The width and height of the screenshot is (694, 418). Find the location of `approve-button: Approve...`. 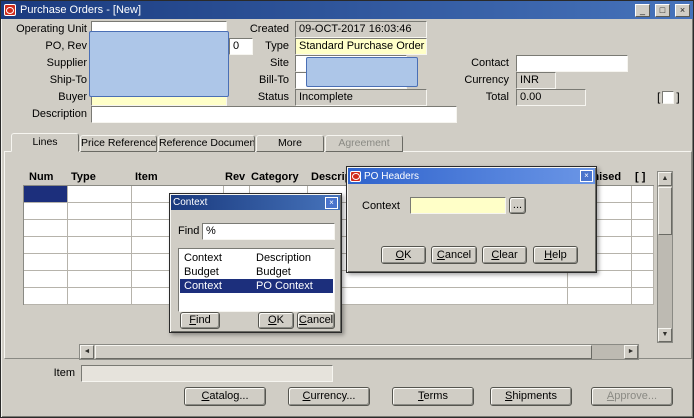

approve-button: Approve... is located at coordinates (632, 396).